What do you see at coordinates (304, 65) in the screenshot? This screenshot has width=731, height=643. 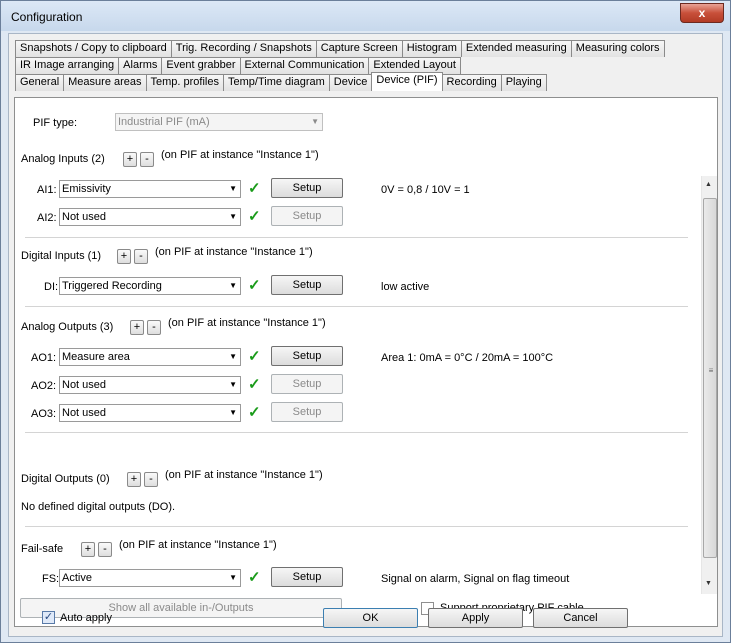 I see `tab-external-communication: External Communication` at bounding box center [304, 65].